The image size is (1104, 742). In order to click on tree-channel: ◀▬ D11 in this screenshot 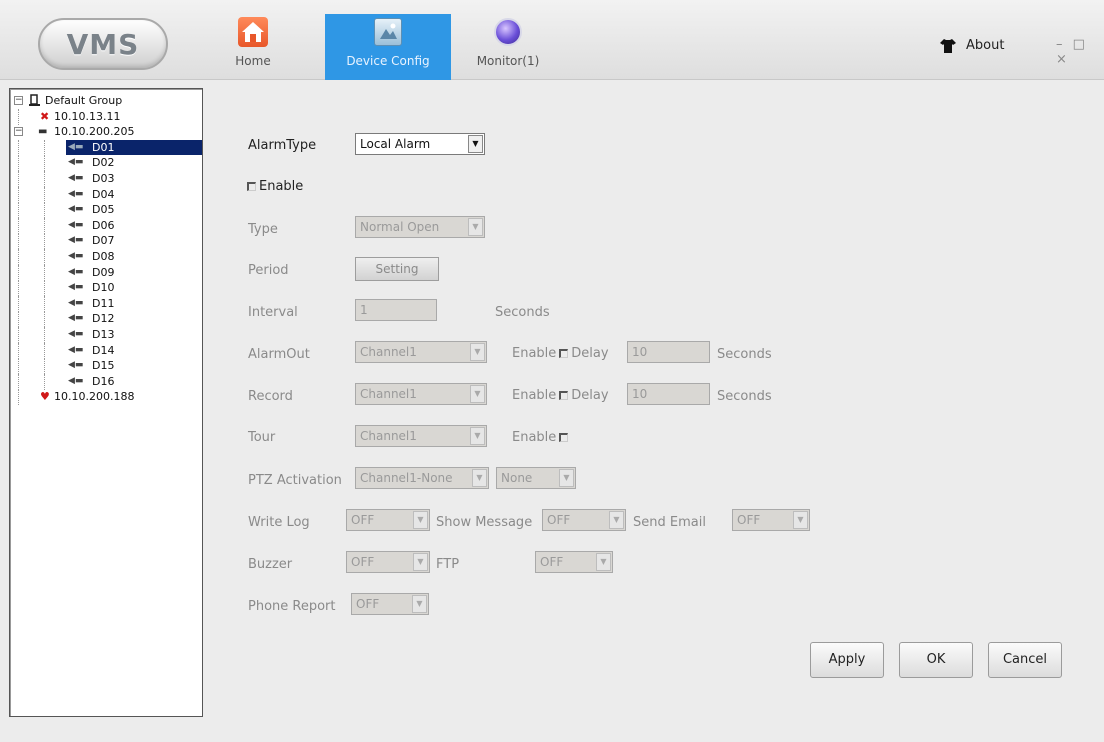, I will do `click(106, 303)`.